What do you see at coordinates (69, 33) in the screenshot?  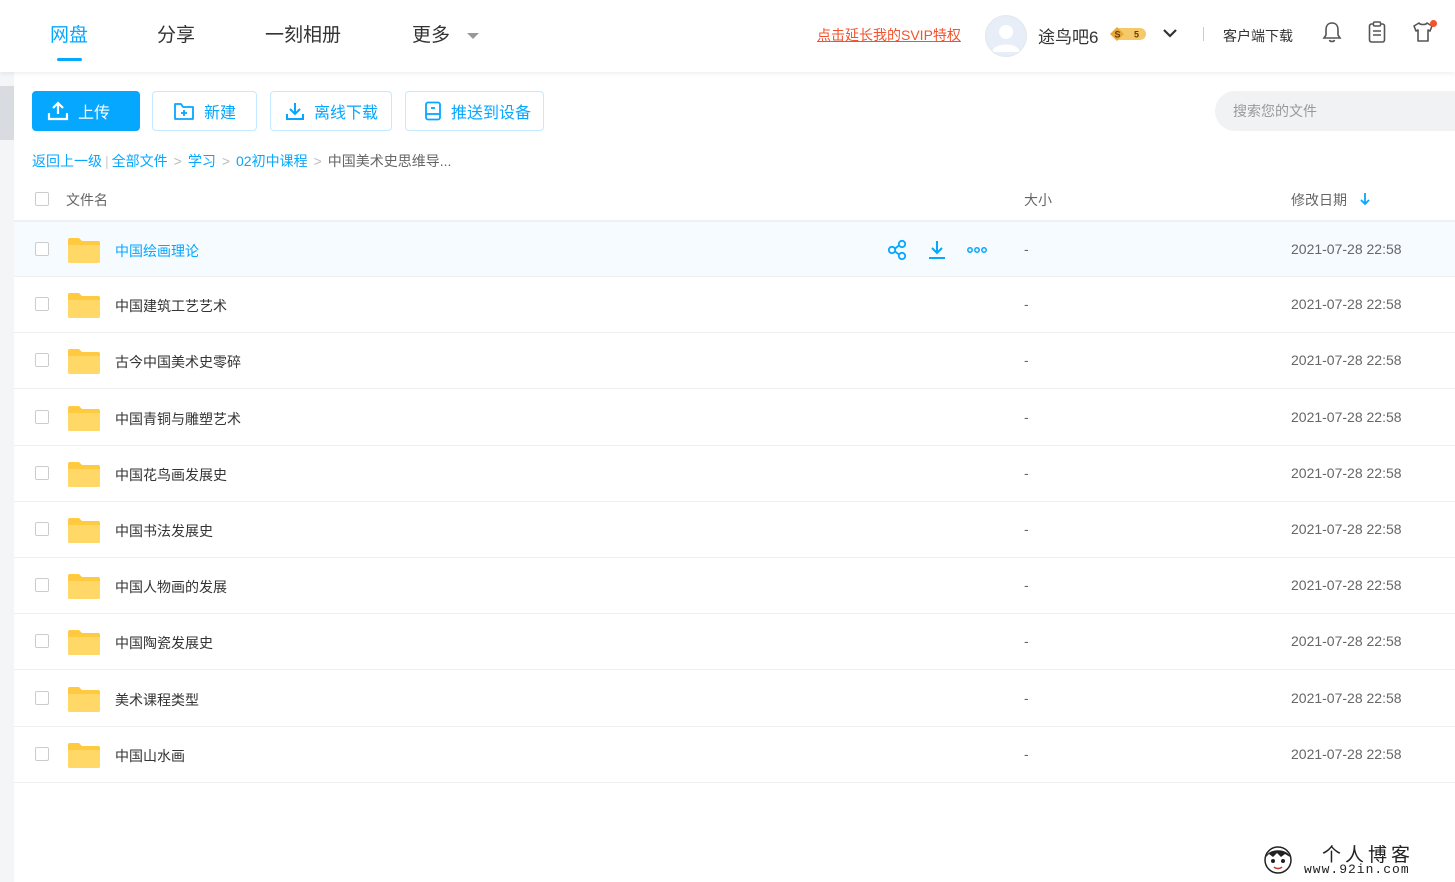 I see `tab-netdisk: 网盘` at bounding box center [69, 33].